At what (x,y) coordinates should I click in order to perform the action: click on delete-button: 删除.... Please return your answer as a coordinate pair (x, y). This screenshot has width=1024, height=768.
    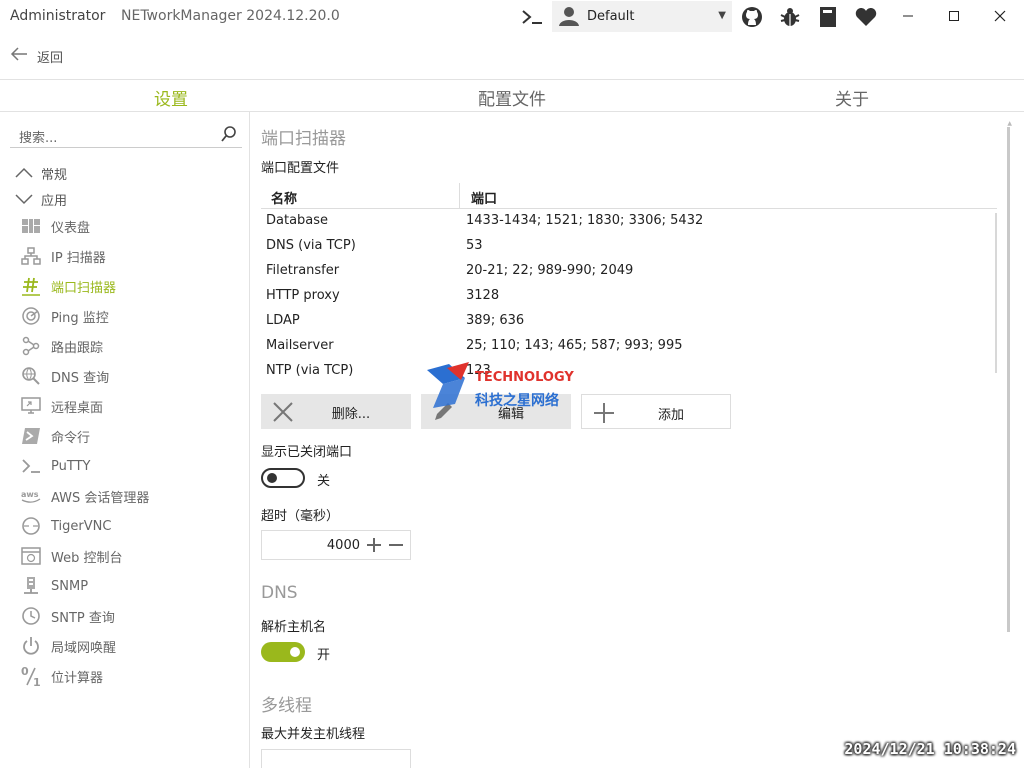
    Looking at the image, I should click on (336, 411).